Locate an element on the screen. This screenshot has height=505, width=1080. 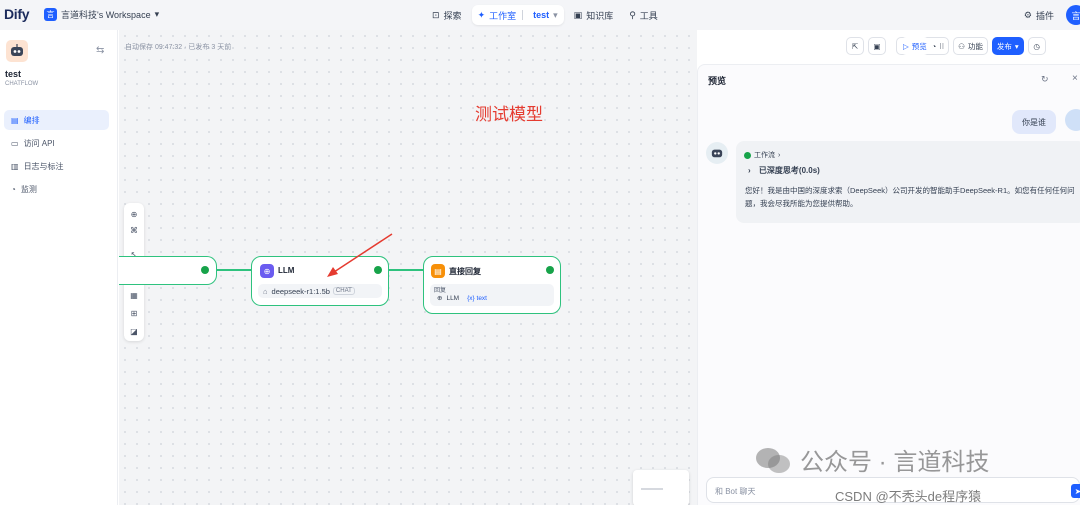
workflow-status-pill: 工作流 › is located at coordinates (762, 155).